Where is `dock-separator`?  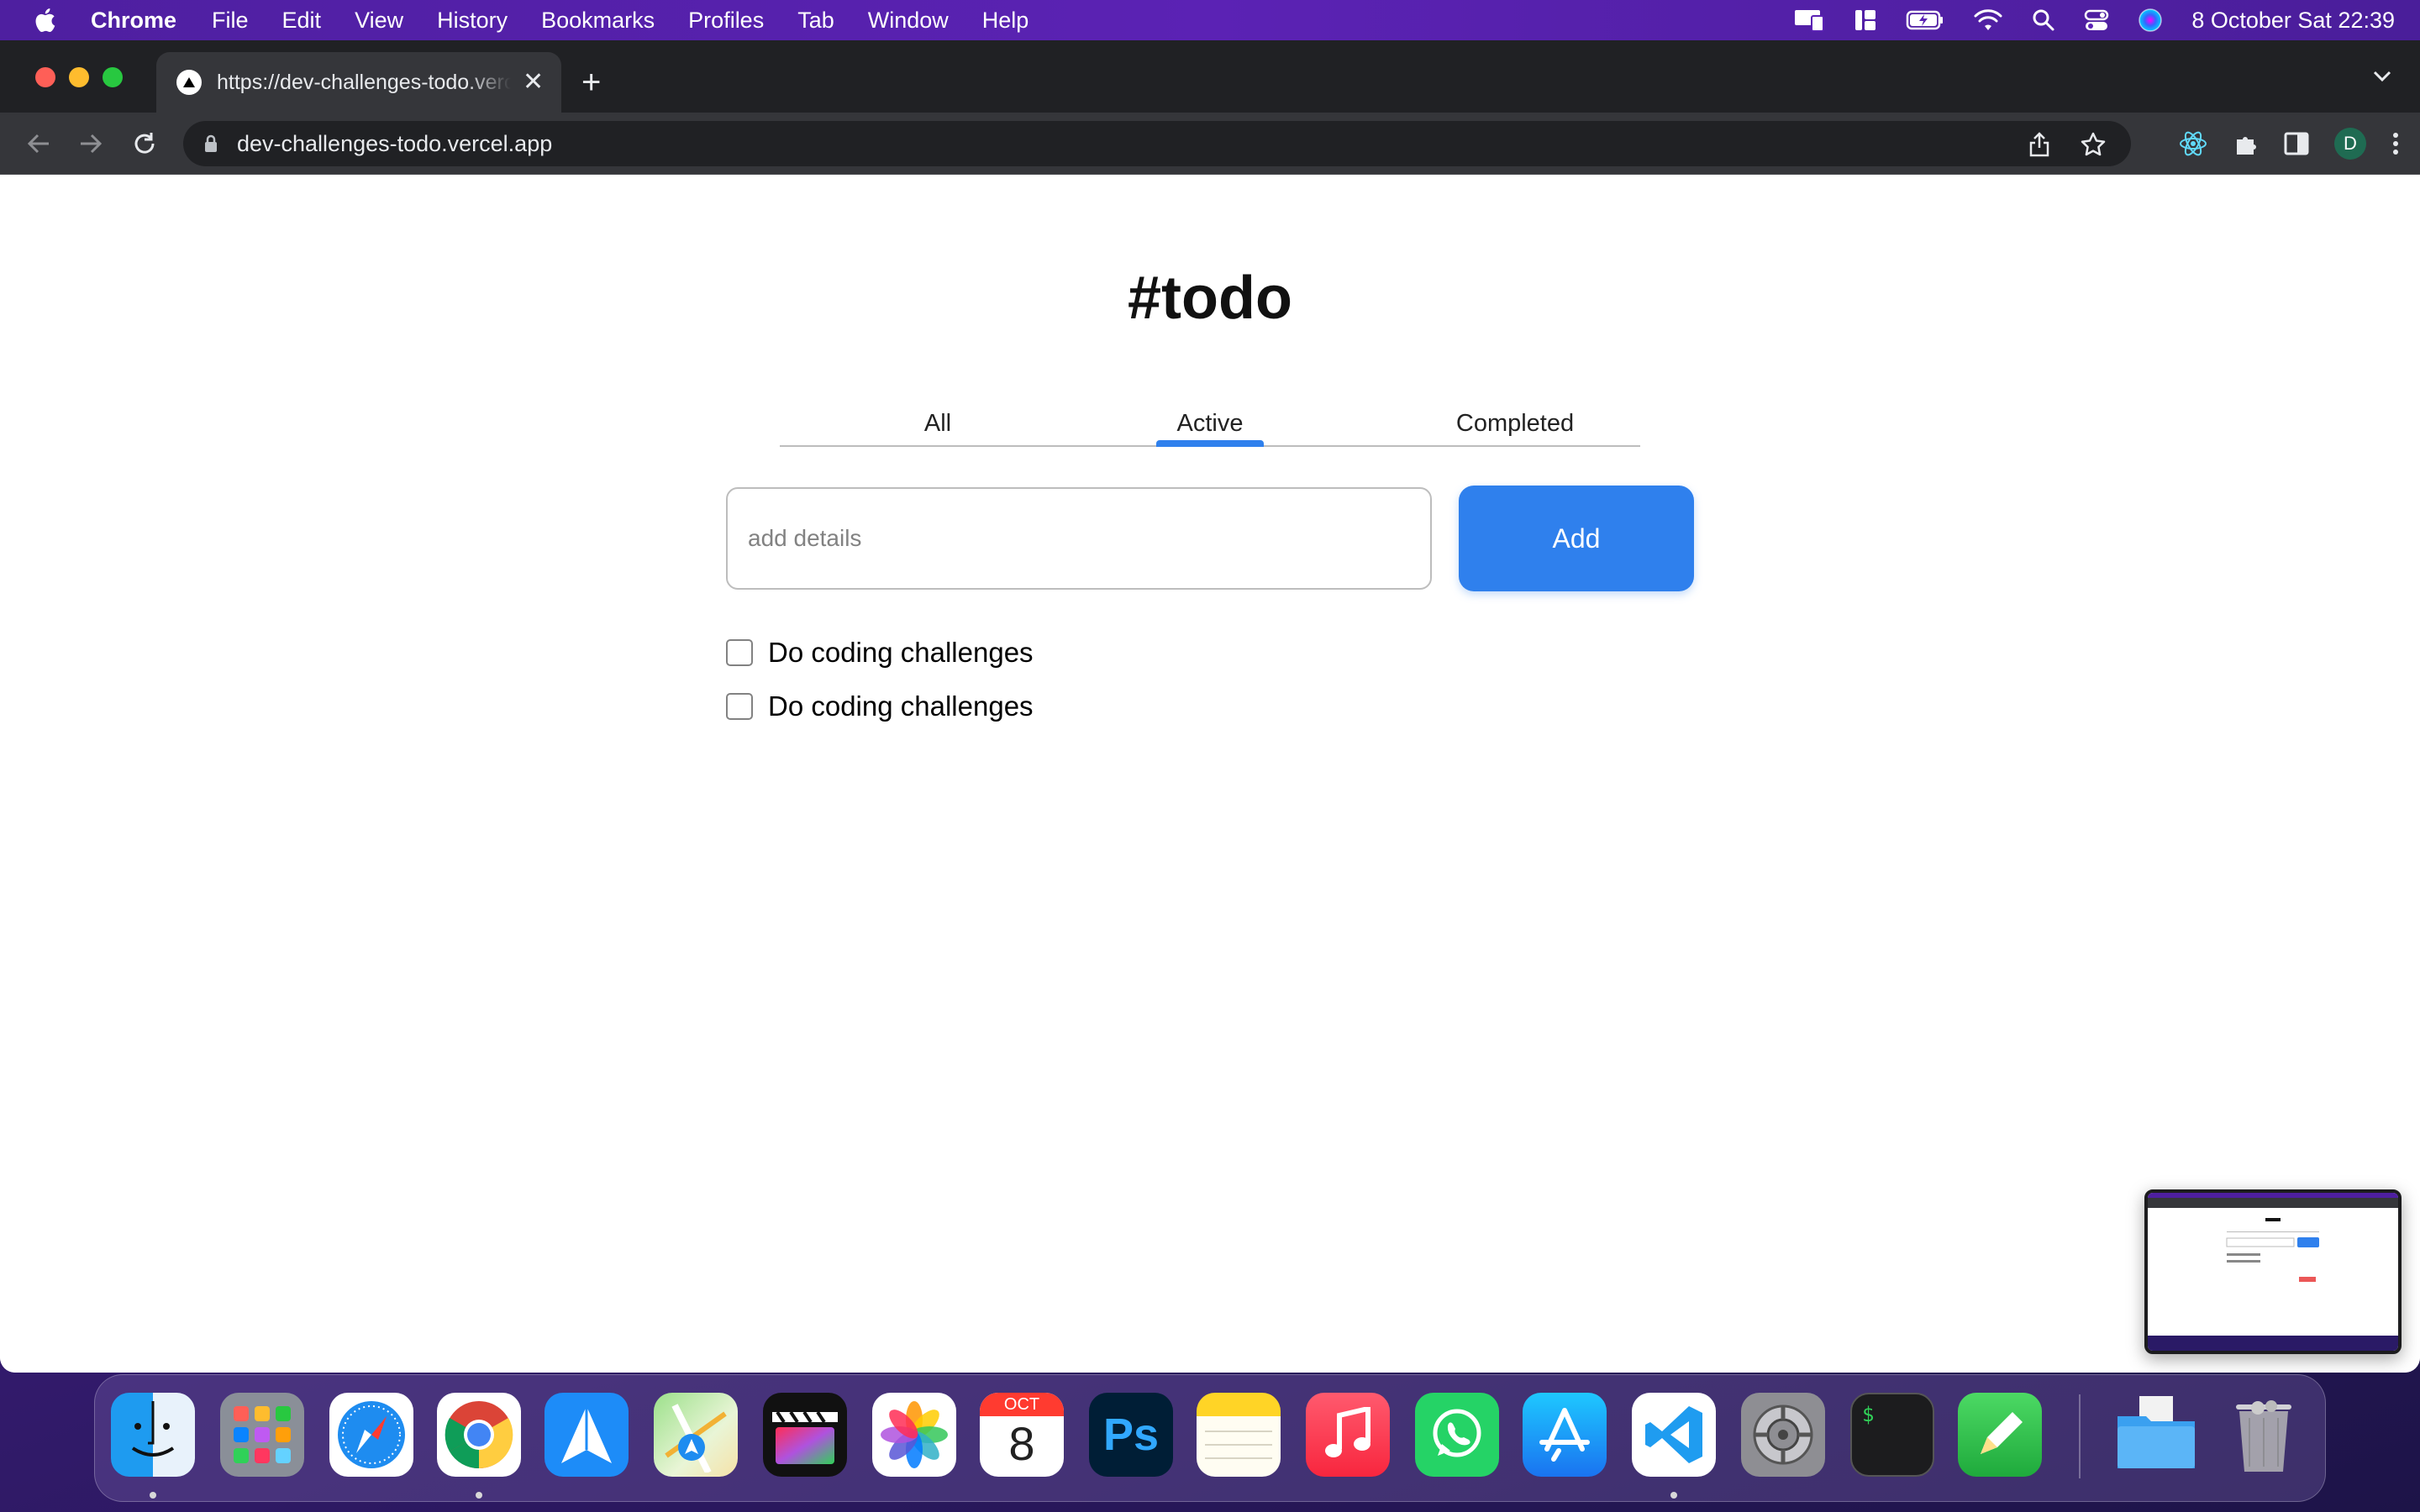
dock-separator is located at coordinates (2080, 1436).